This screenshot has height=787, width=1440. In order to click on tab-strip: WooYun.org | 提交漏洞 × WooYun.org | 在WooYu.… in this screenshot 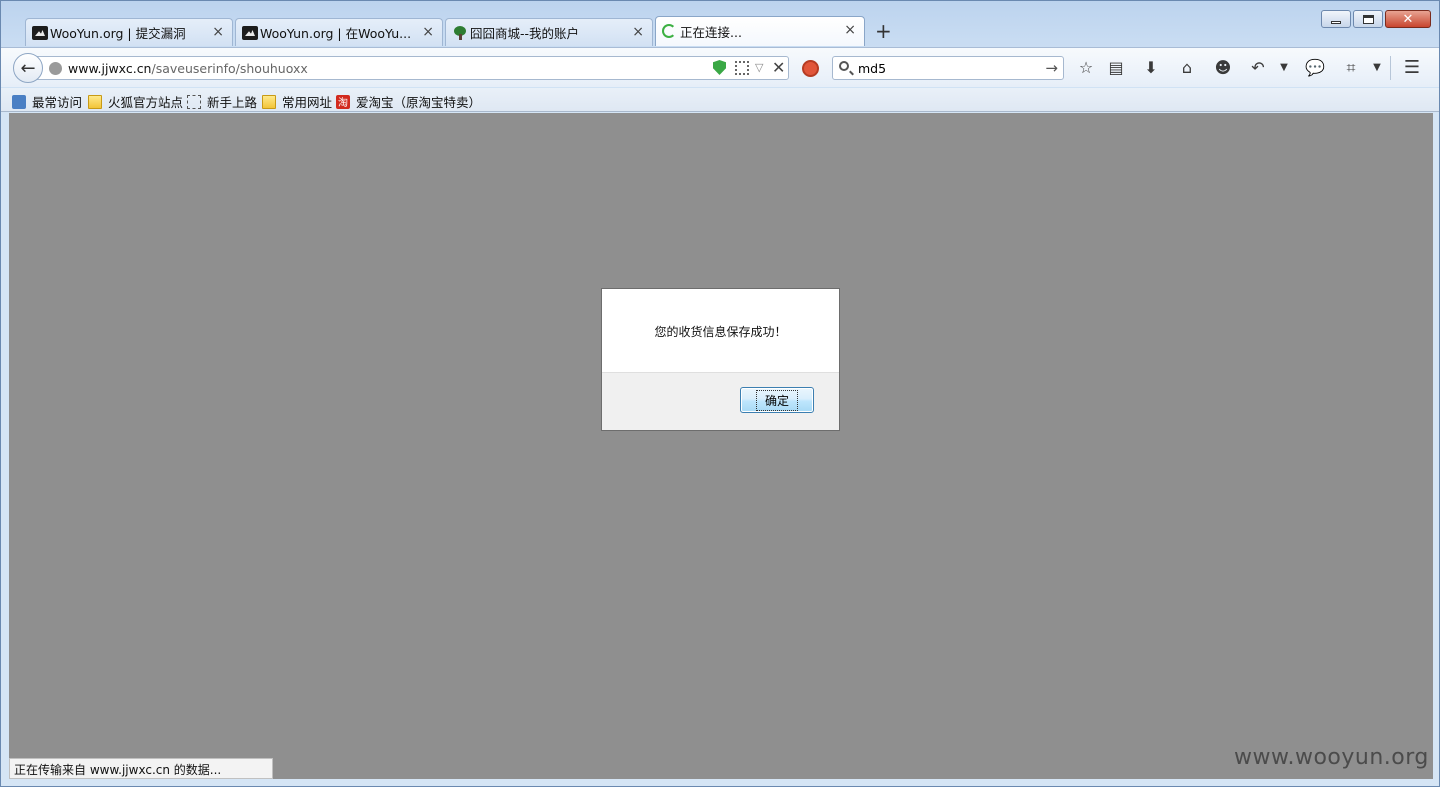, I will do `click(669, 31)`.